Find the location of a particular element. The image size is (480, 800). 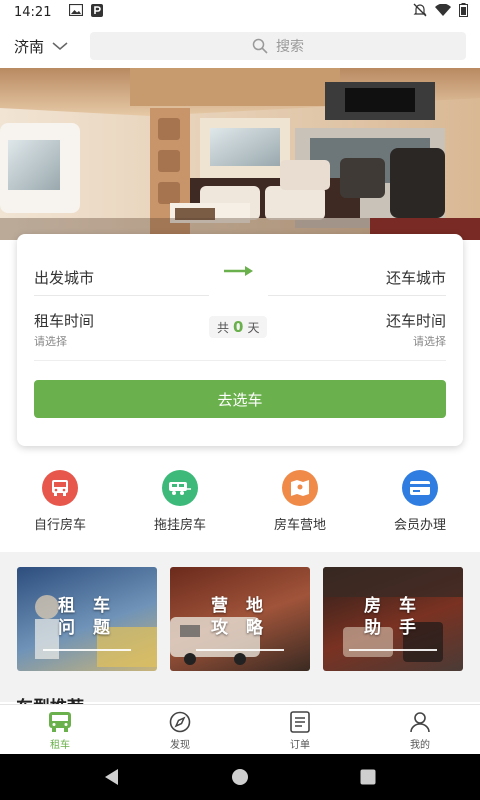

chevron-down-icon is located at coordinates (60, 46).